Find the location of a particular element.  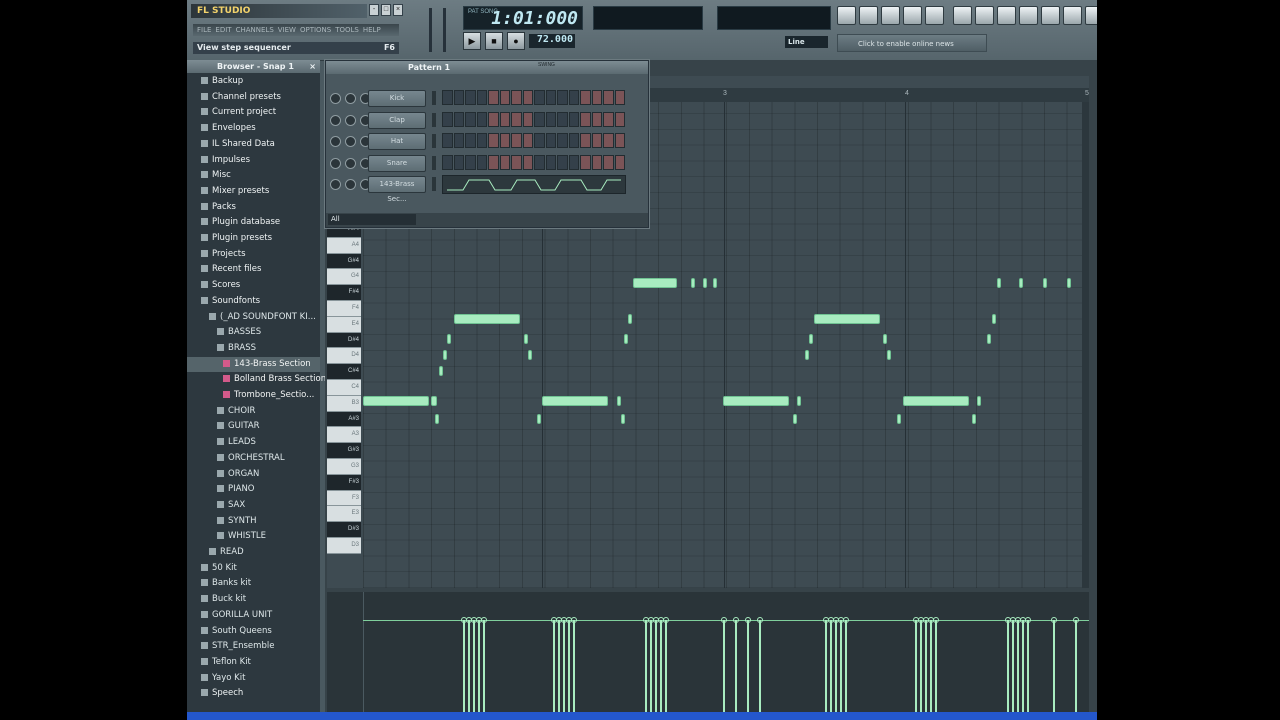

velocity-panel is located at coordinates (708, 652).